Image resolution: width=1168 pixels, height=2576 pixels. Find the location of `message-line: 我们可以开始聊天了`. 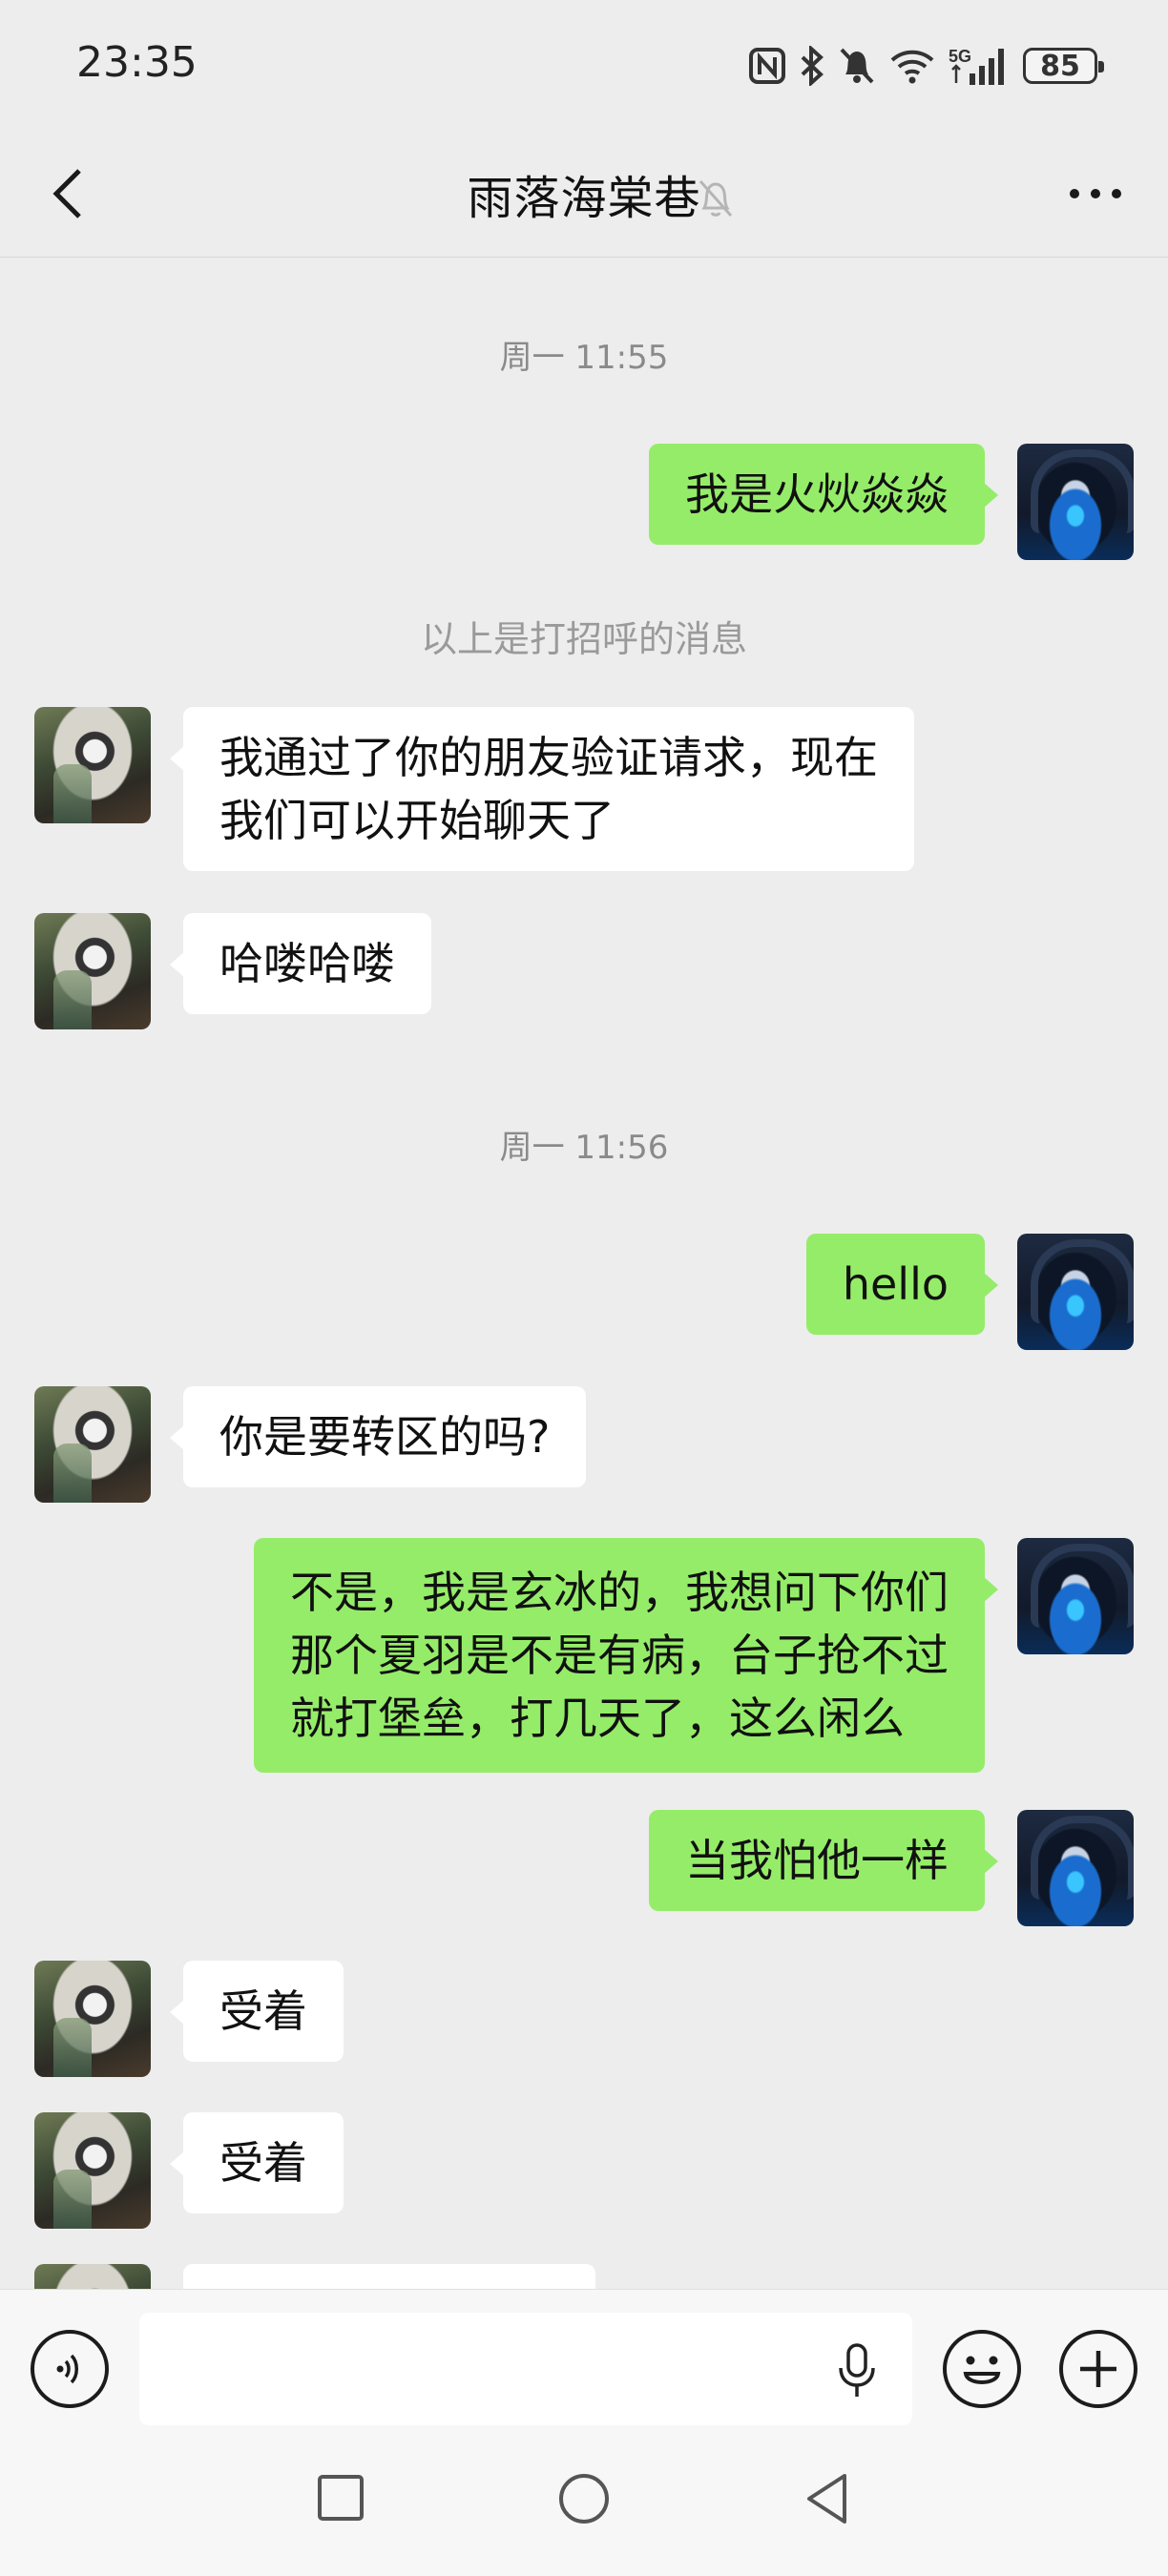

message-line: 我们可以开始聊天了 is located at coordinates (417, 820).